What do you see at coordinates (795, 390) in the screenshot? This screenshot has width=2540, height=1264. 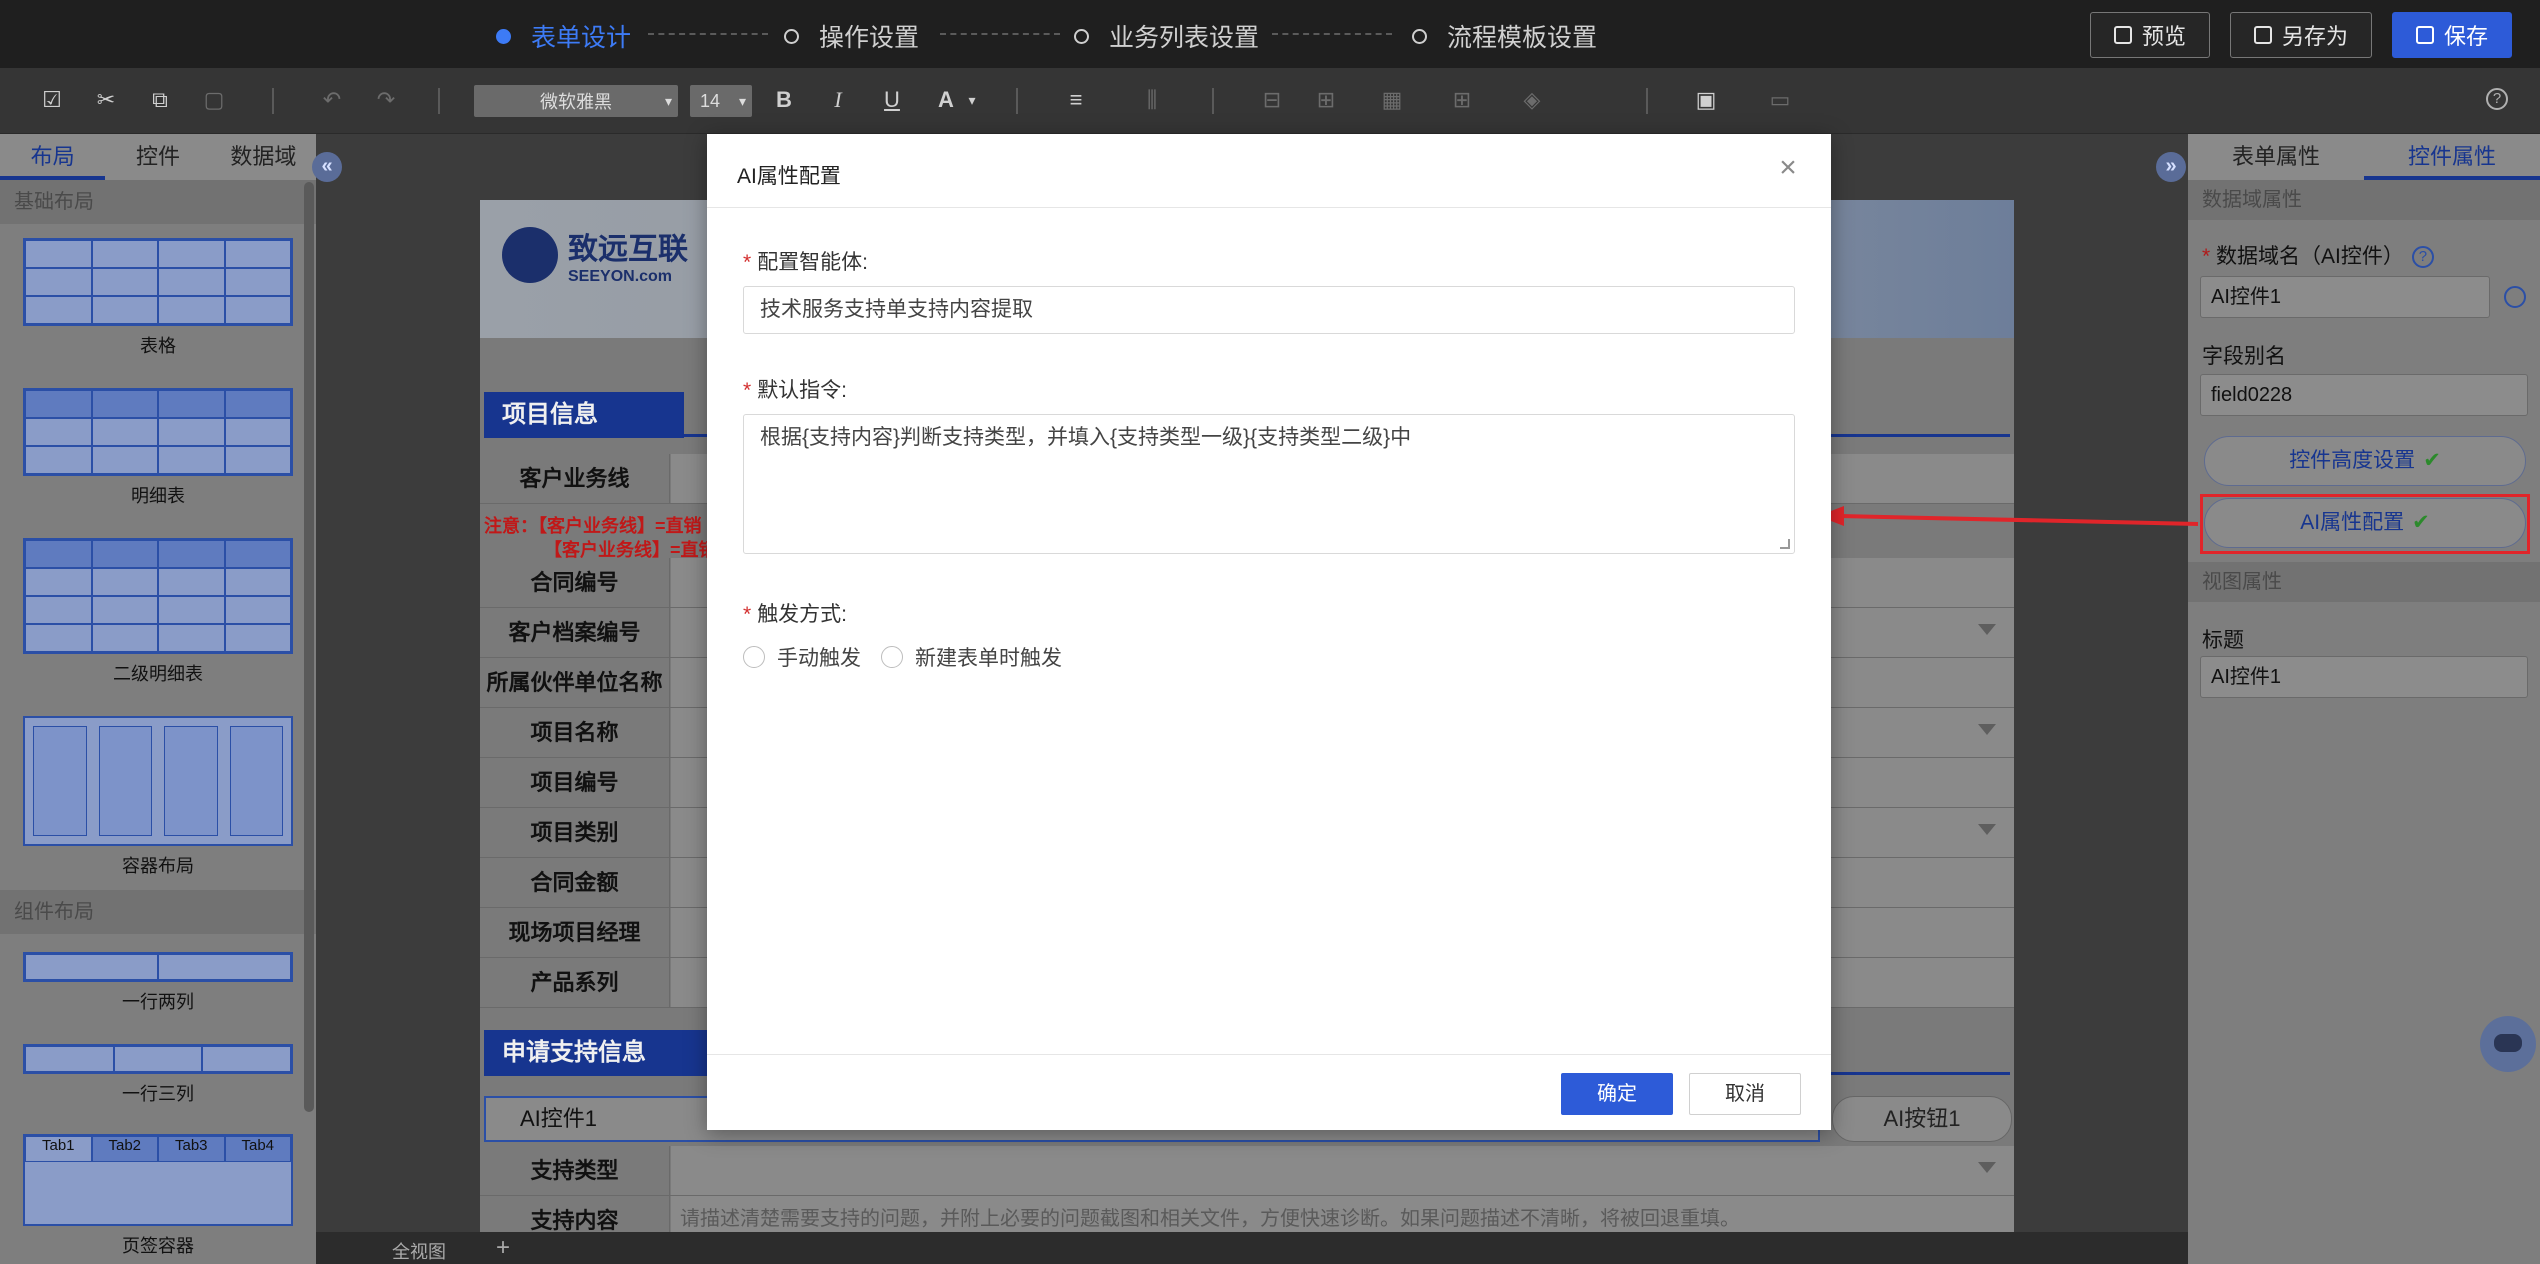 I see `instruction-label: * 默认指令:` at bounding box center [795, 390].